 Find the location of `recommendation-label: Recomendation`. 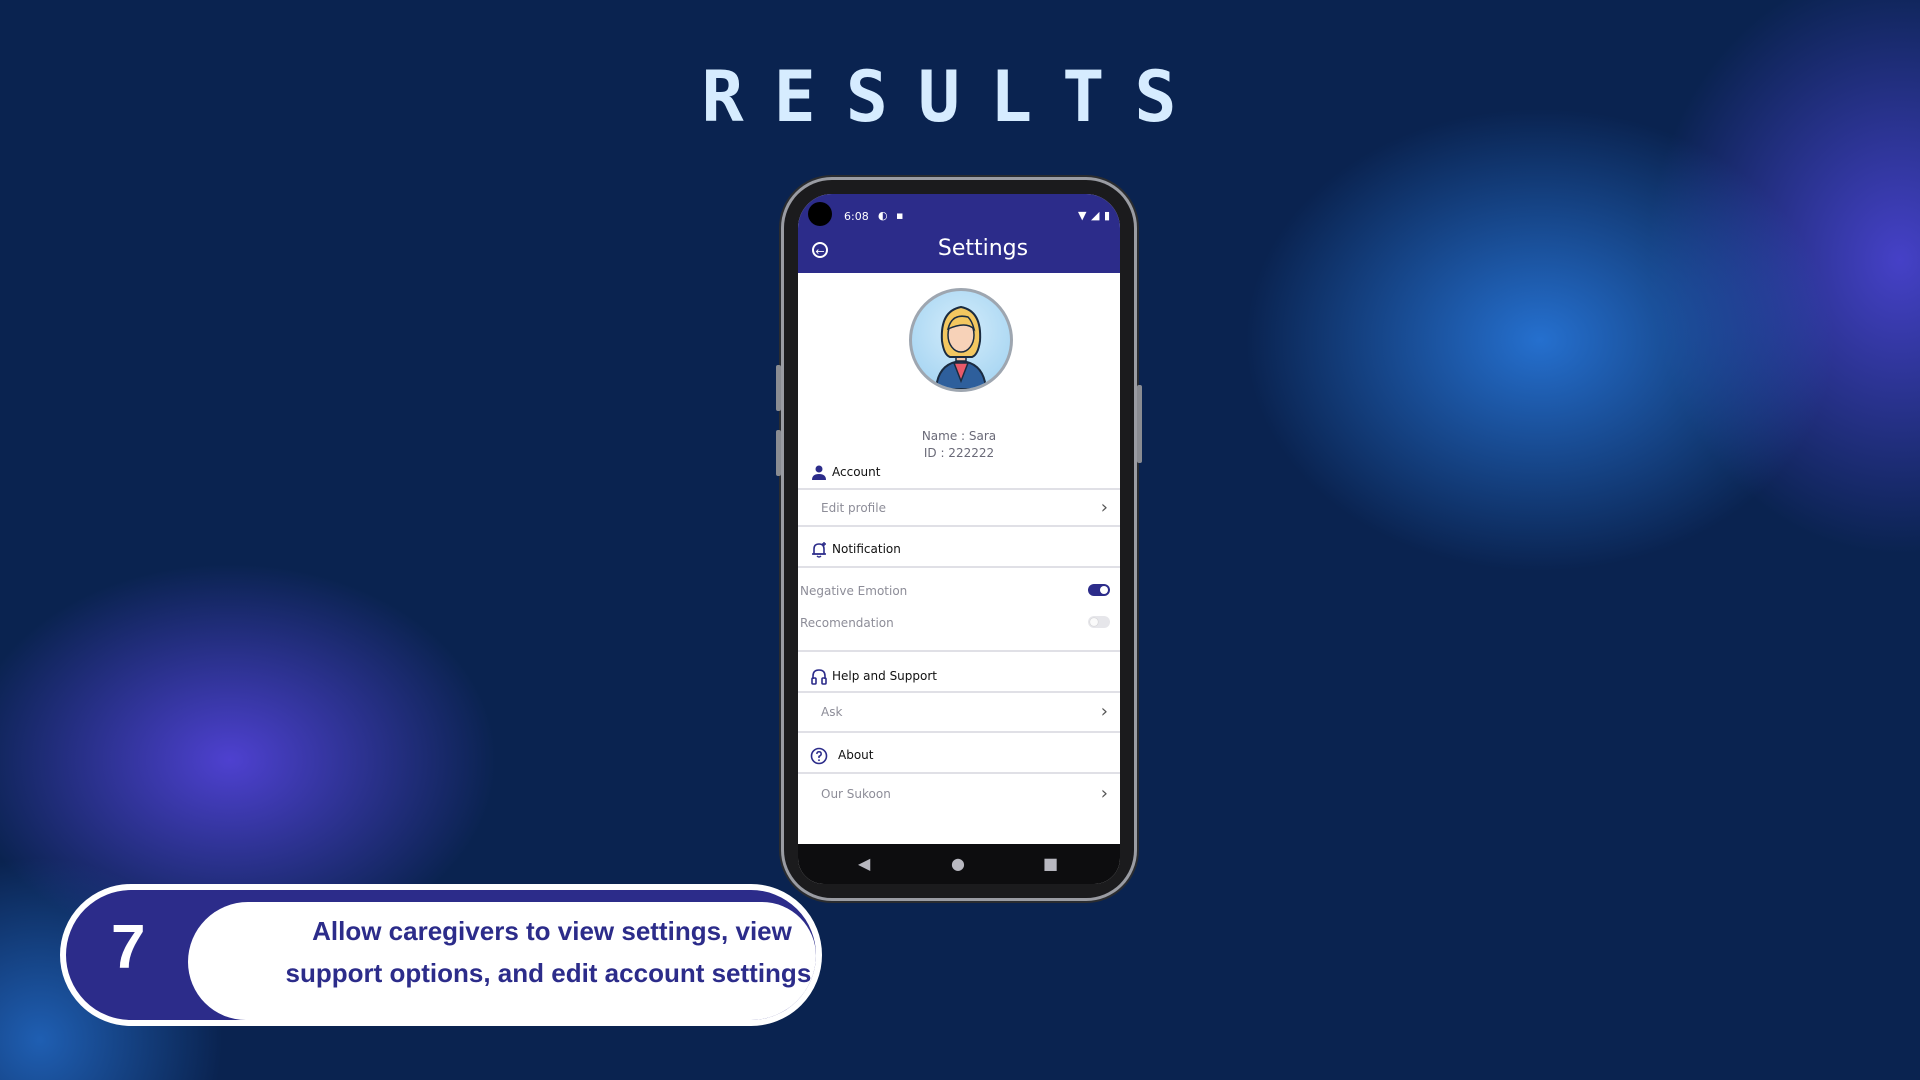

recommendation-label: Recomendation is located at coordinates (847, 623).